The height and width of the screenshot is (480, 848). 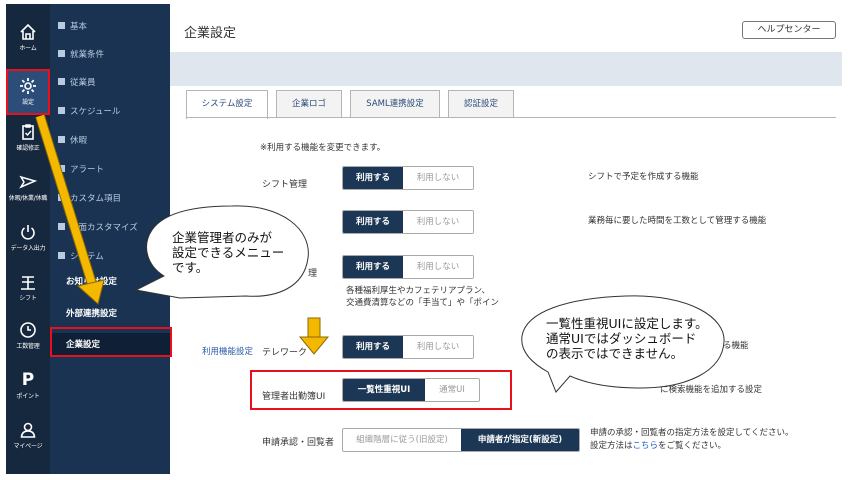 I want to click on right-callout-text: 一覧性重視UIに設定します。 通常UIではダッシュボード の表示ではできません。, so click(x=627, y=338).